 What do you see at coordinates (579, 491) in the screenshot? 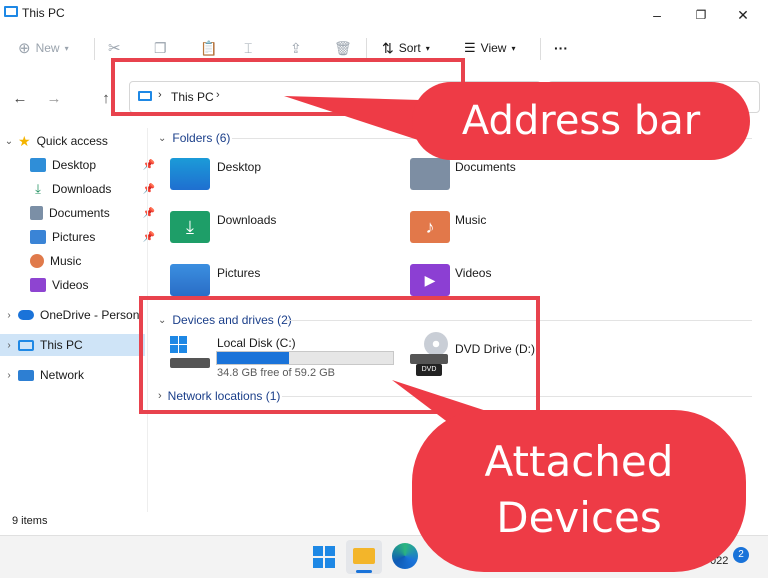
I see `attached-devices-callout: Attached Devices` at bounding box center [579, 491].